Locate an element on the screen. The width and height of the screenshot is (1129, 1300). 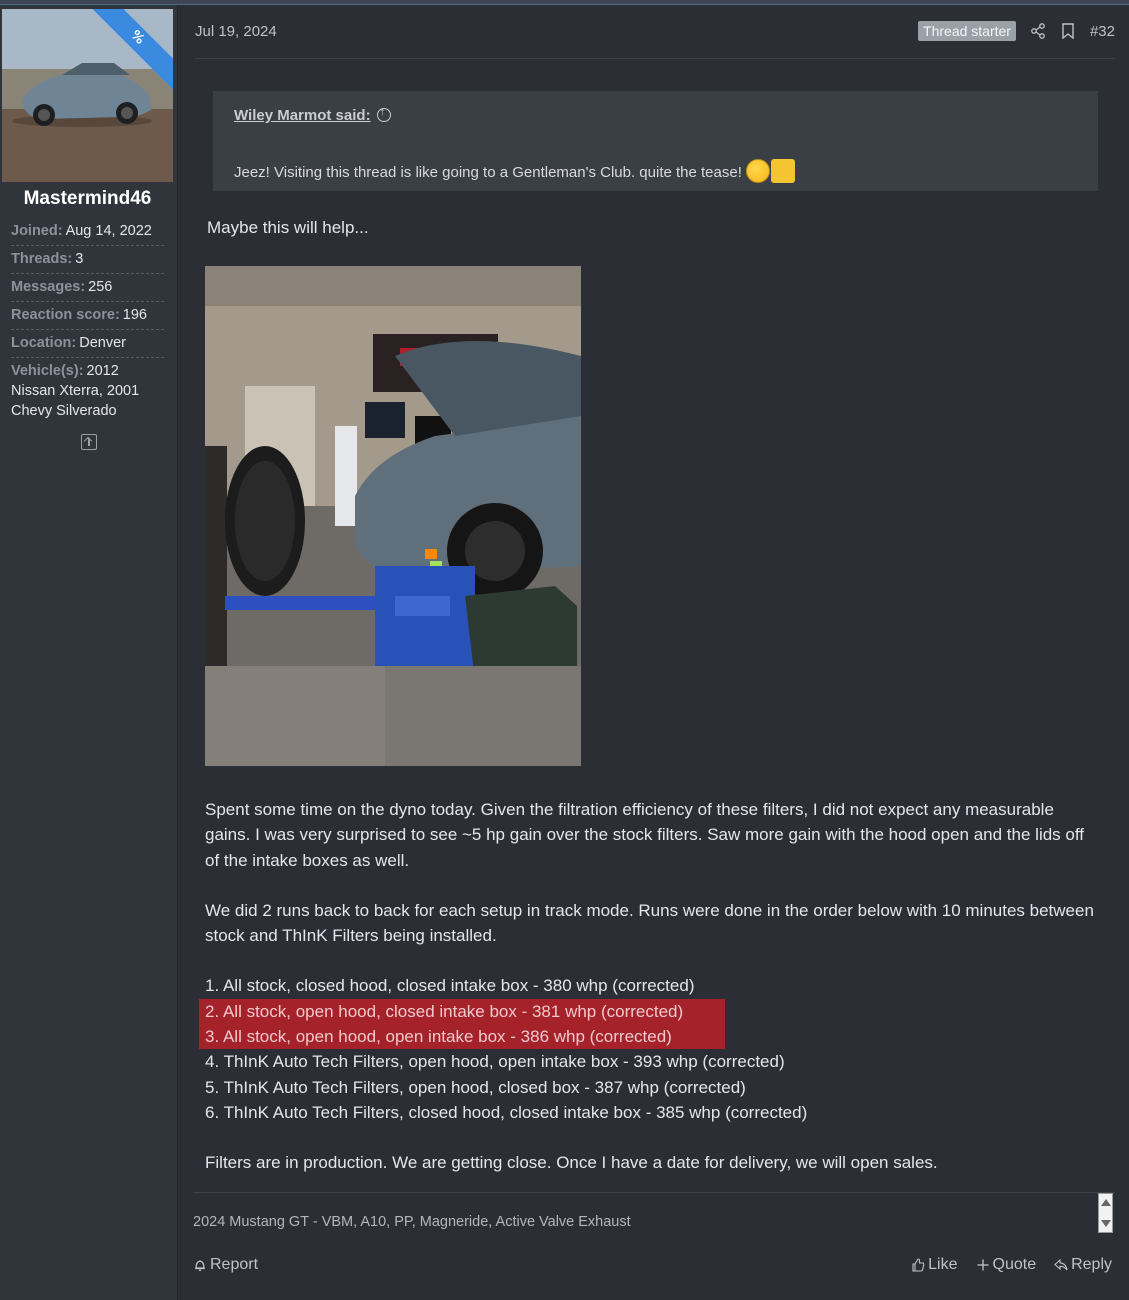
post-header-actions: Thread starter #32 is located at coordinates (1016, 31).